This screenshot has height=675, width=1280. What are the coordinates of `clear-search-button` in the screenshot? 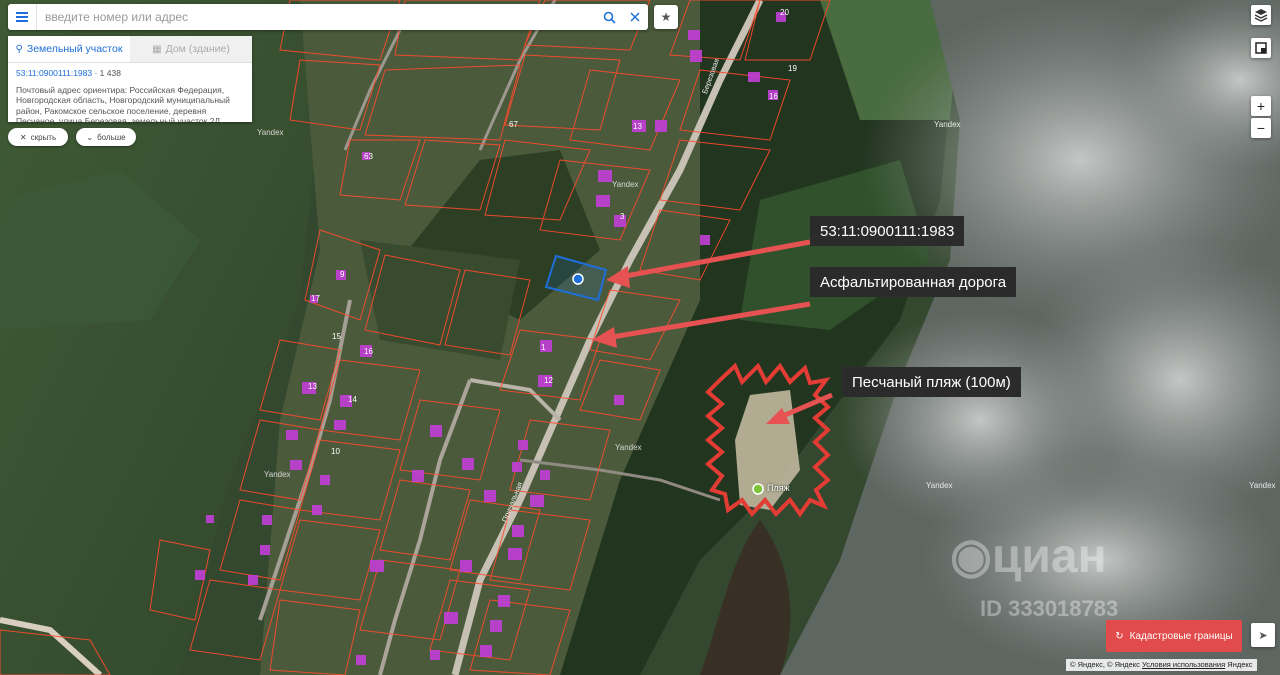 It's located at (635, 17).